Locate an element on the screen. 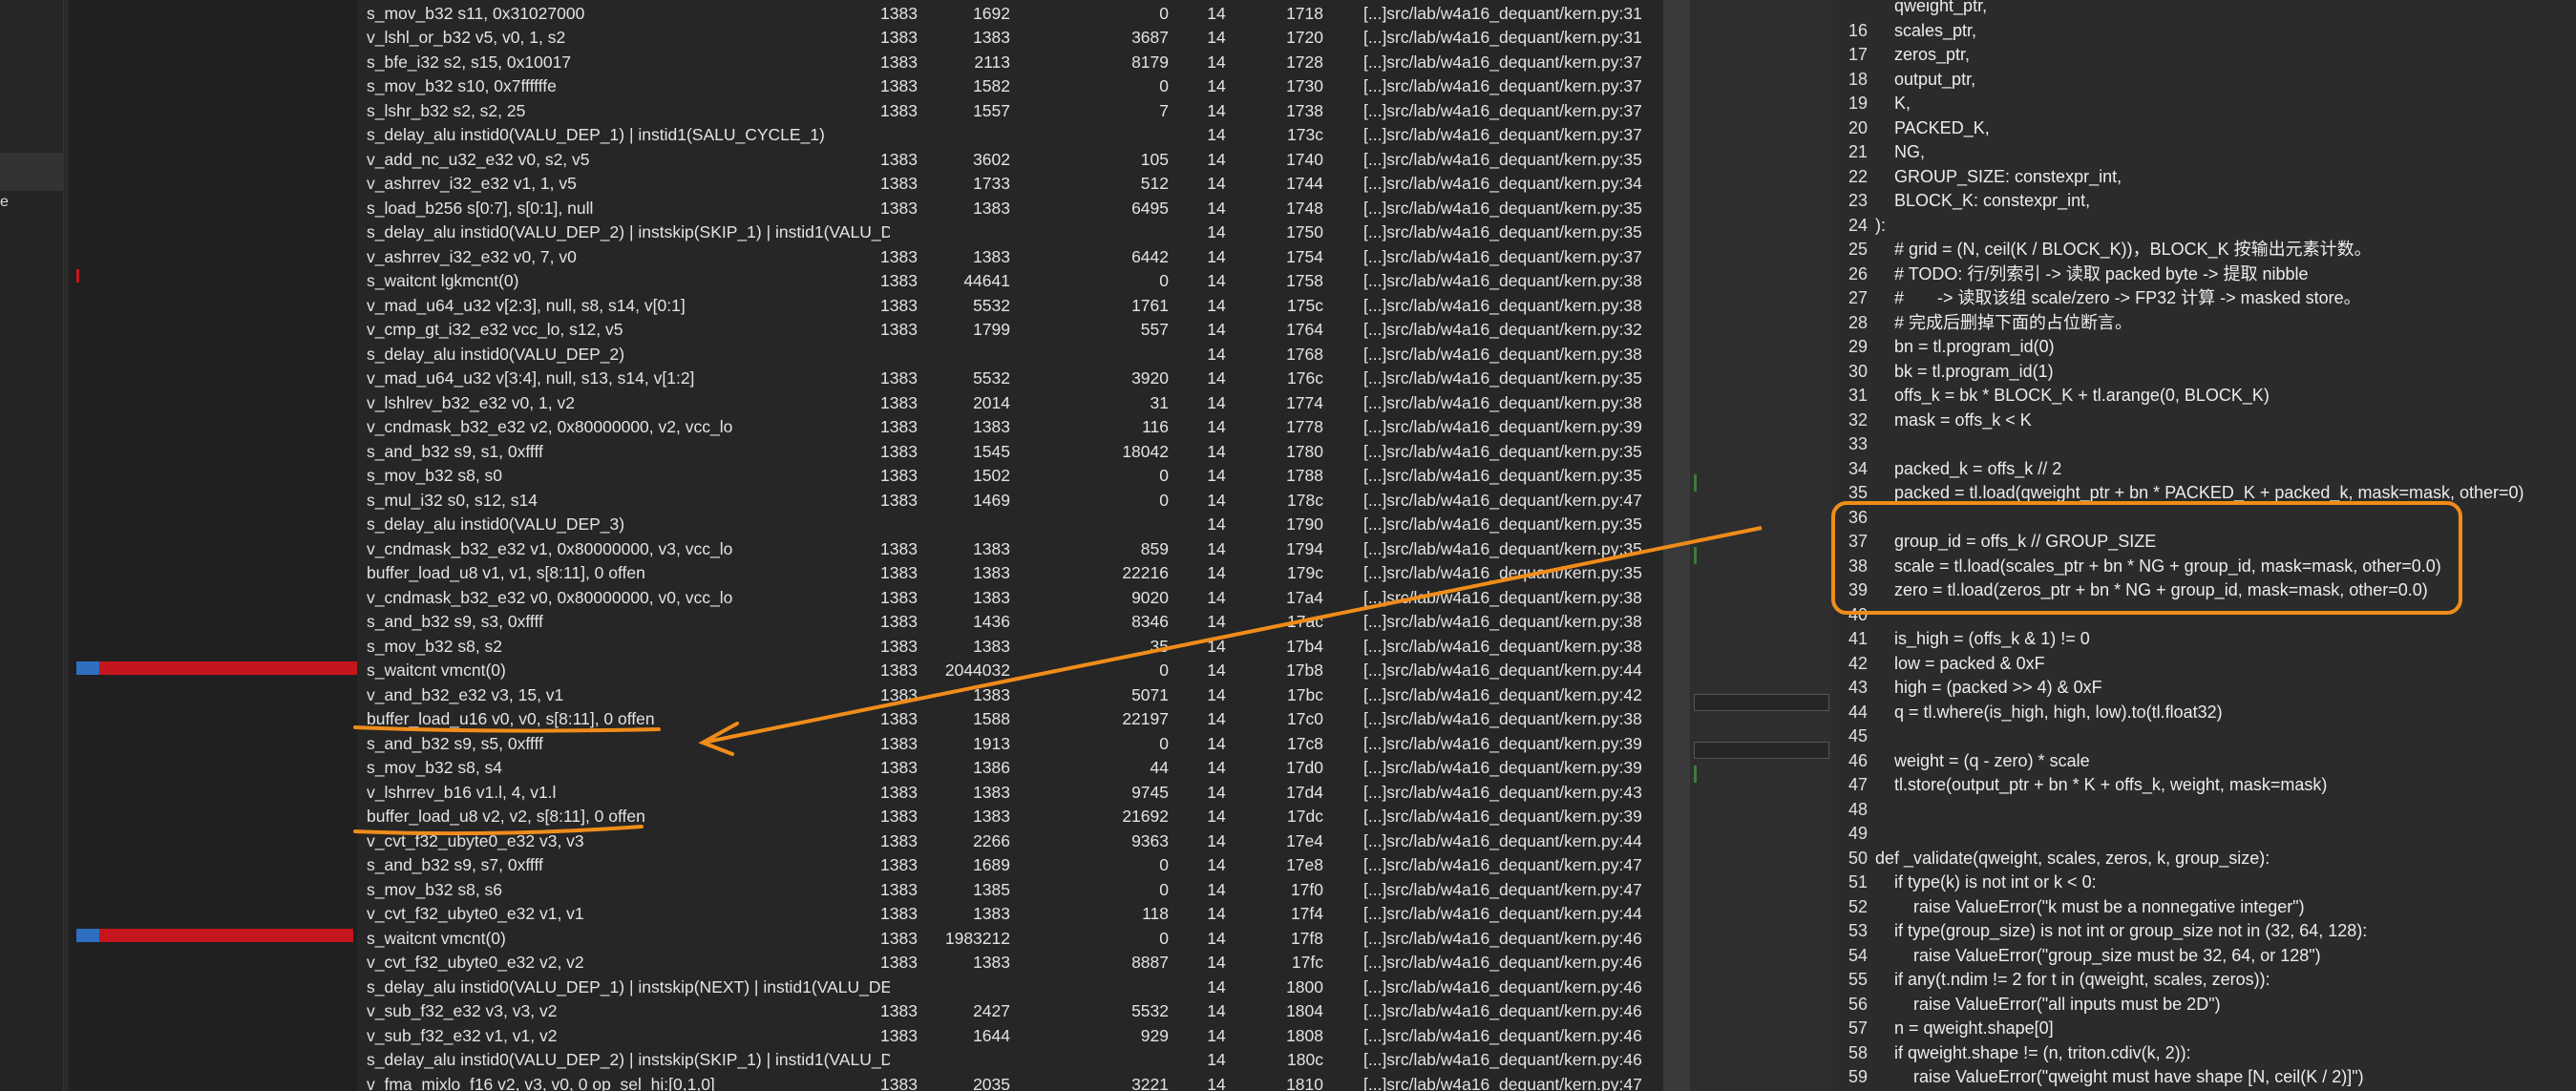 This screenshot has width=2576, height=1091. instruction-cell: s_and_b32 s9, s7, 0xffff is located at coordinates (455, 864).